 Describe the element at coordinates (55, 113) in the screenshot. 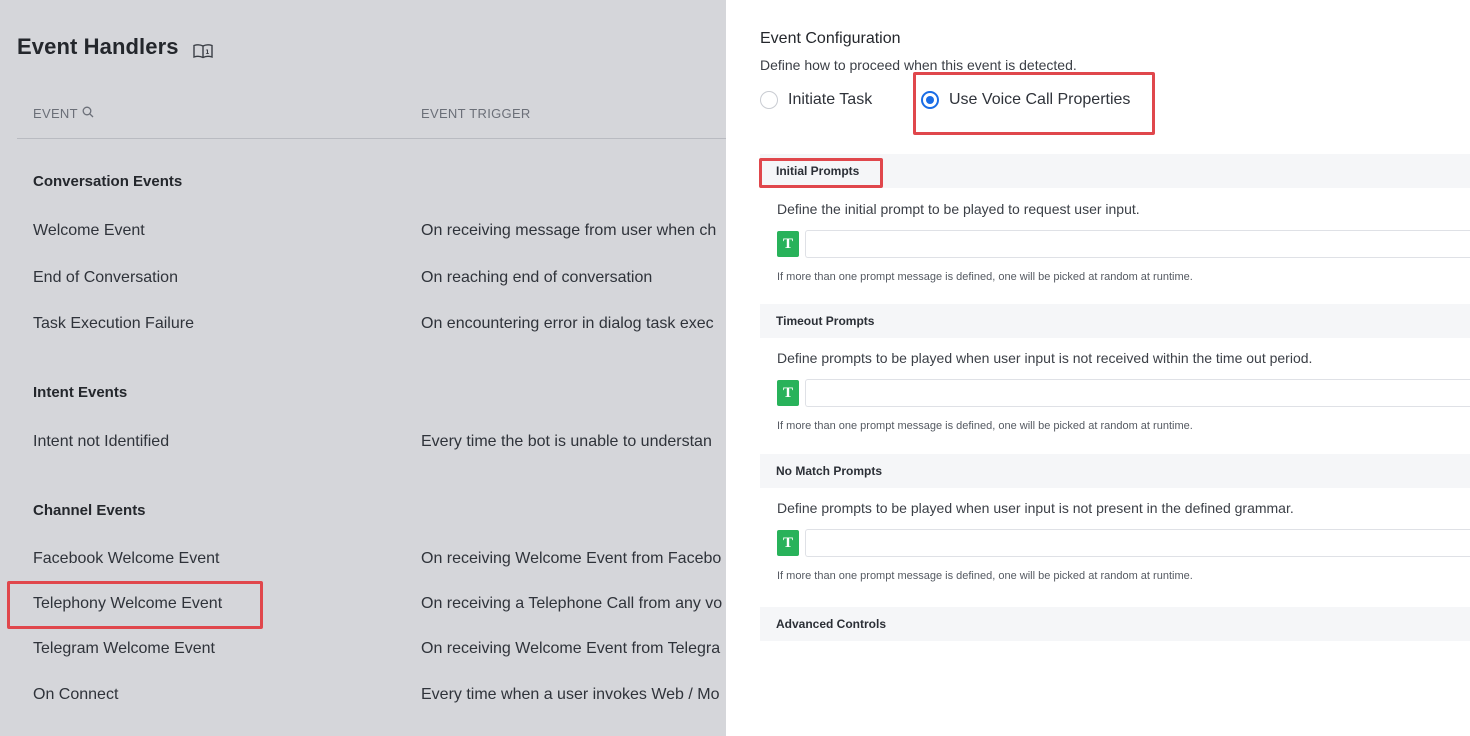

I see `column-header-event-label: EVENT` at that location.